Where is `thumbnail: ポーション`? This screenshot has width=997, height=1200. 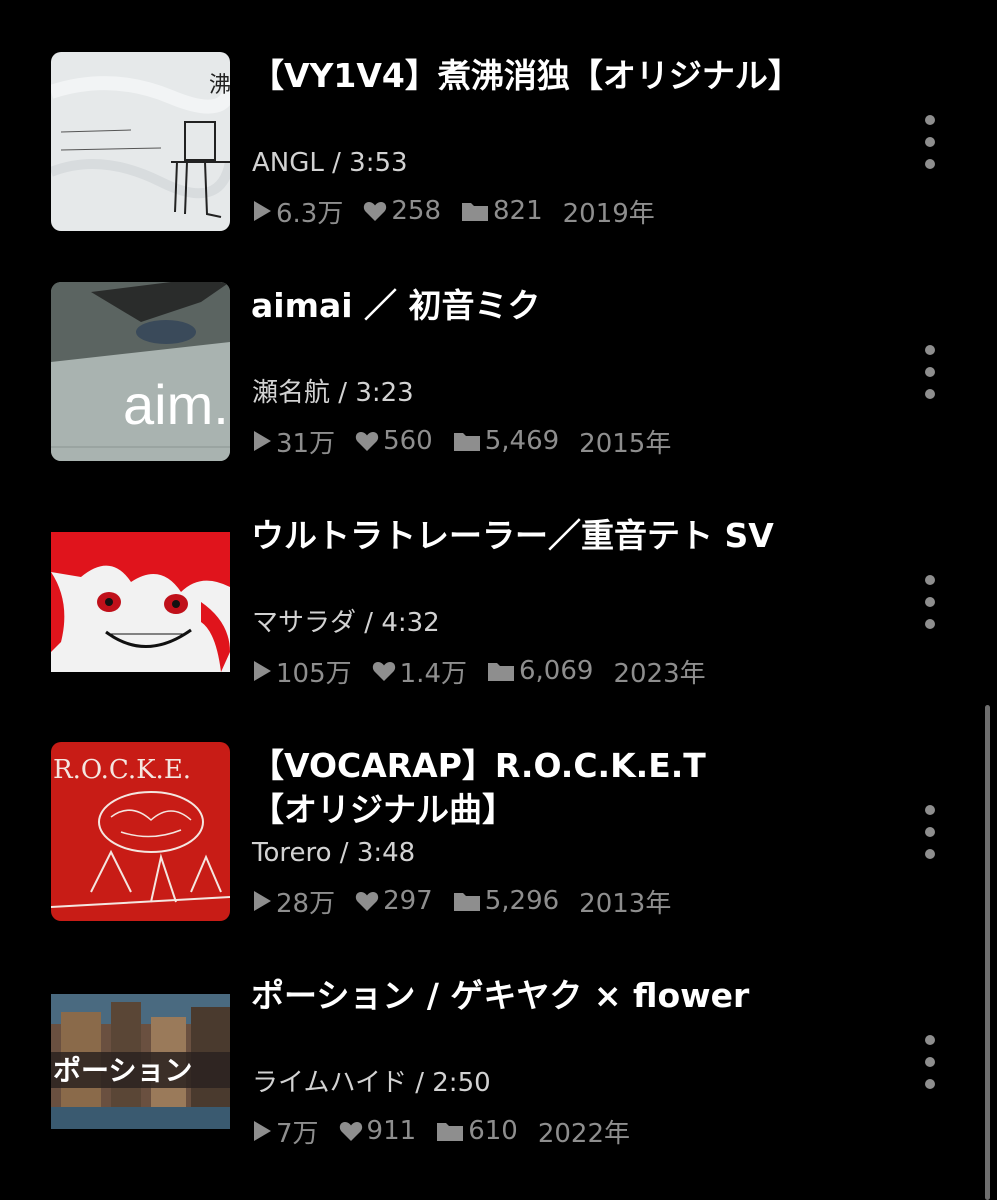 thumbnail: ポーション is located at coordinates (140, 1061).